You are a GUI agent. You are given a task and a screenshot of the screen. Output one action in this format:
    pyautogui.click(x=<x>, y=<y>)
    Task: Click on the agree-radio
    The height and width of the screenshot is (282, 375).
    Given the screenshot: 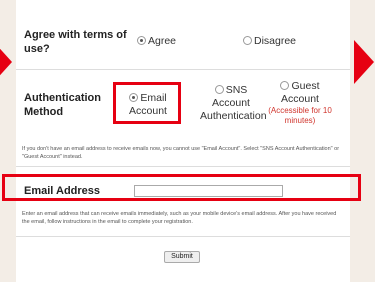 What is the action you would take?
    pyautogui.click(x=141, y=40)
    